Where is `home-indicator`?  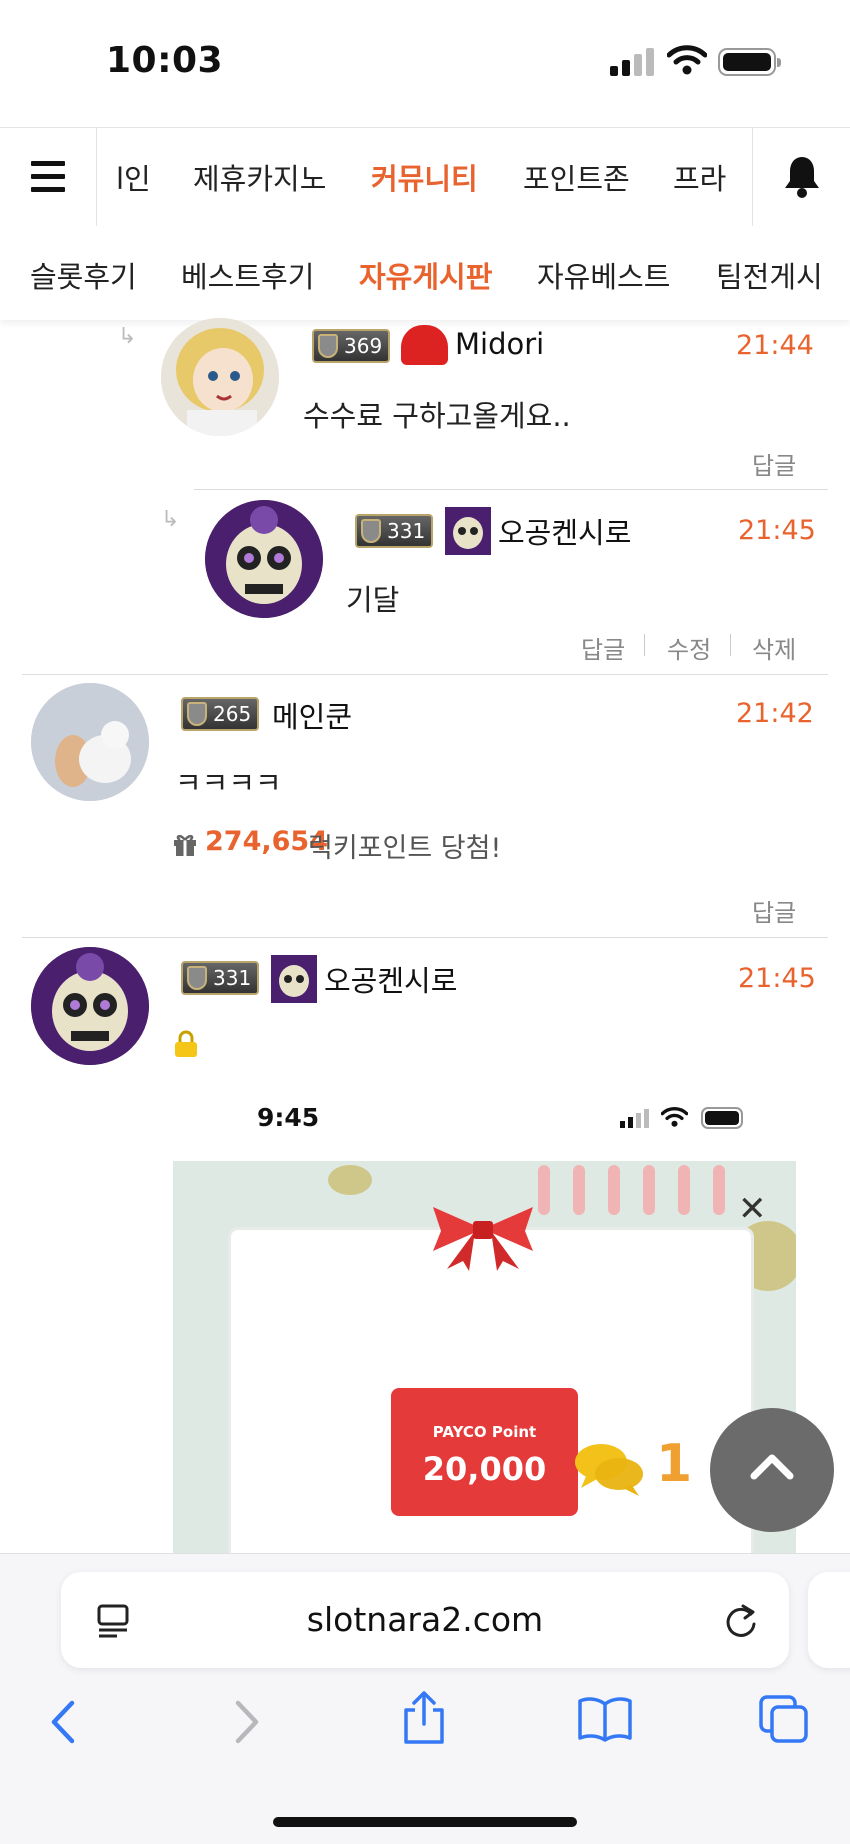 home-indicator is located at coordinates (425, 1822).